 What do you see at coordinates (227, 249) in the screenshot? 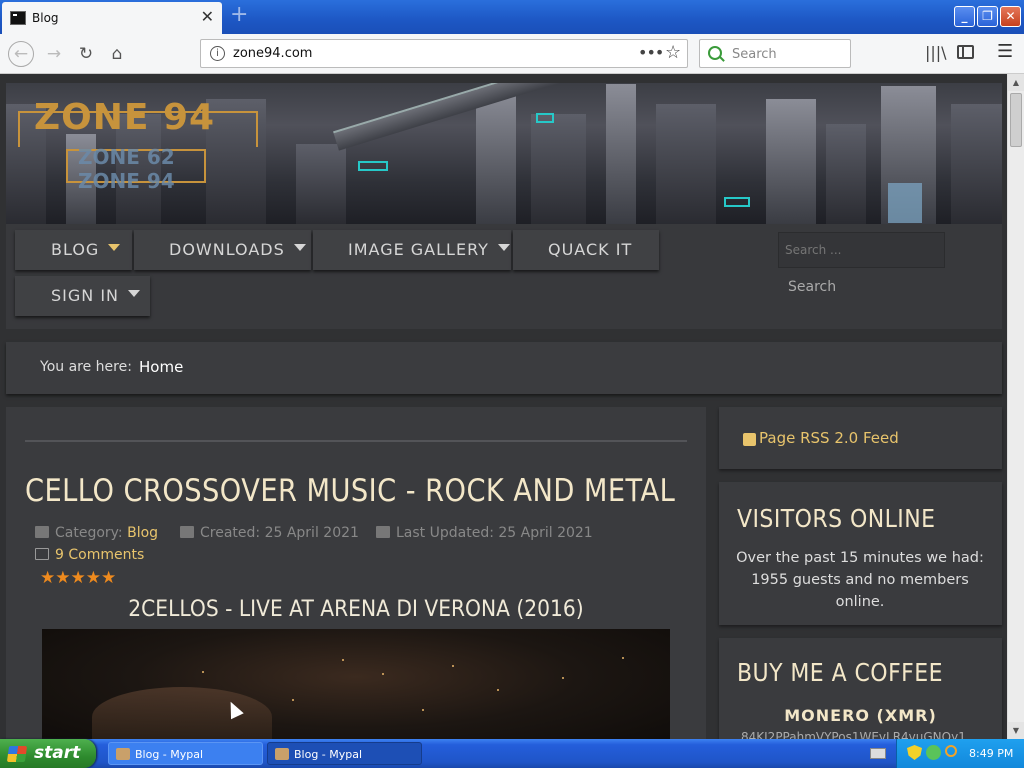
I see `menu-item-label: DOWNLOADS` at bounding box center [227, 249].